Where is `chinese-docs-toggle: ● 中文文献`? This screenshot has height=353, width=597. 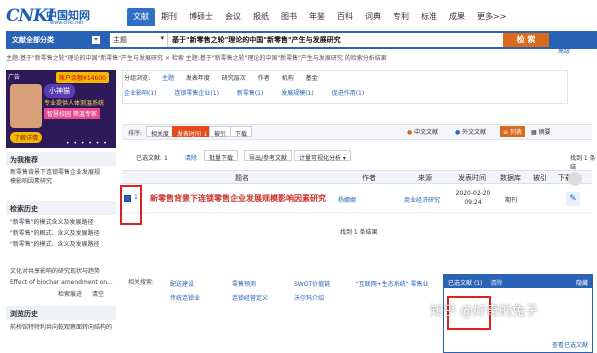
chinese-docs-toggle: ● 中文文献 is located at coordinates (422, 131).